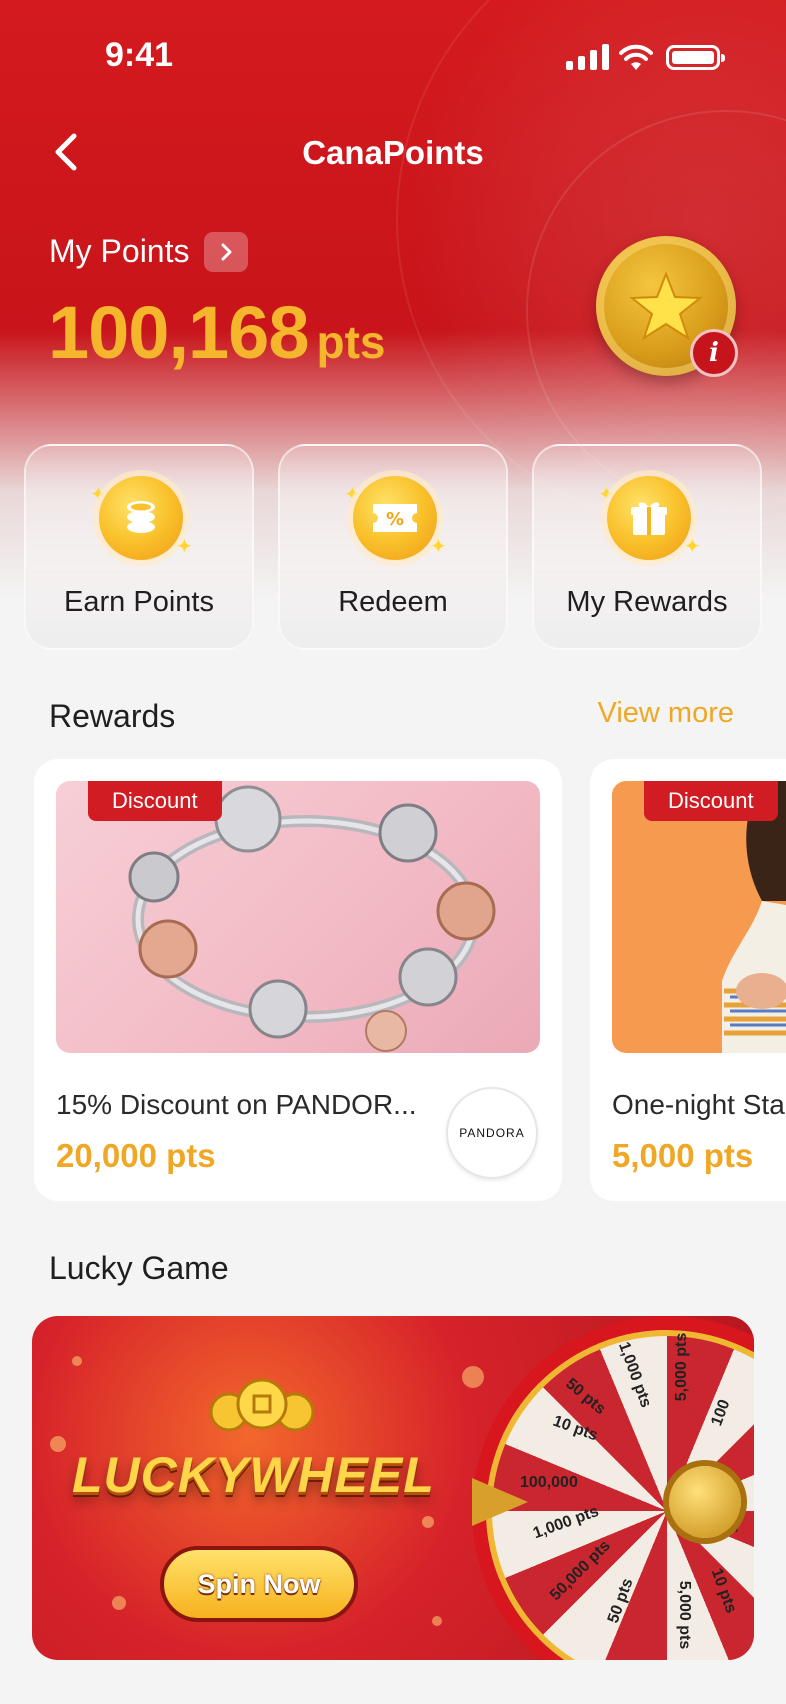  I want to click on wheel-hub, so click(705, 1502).